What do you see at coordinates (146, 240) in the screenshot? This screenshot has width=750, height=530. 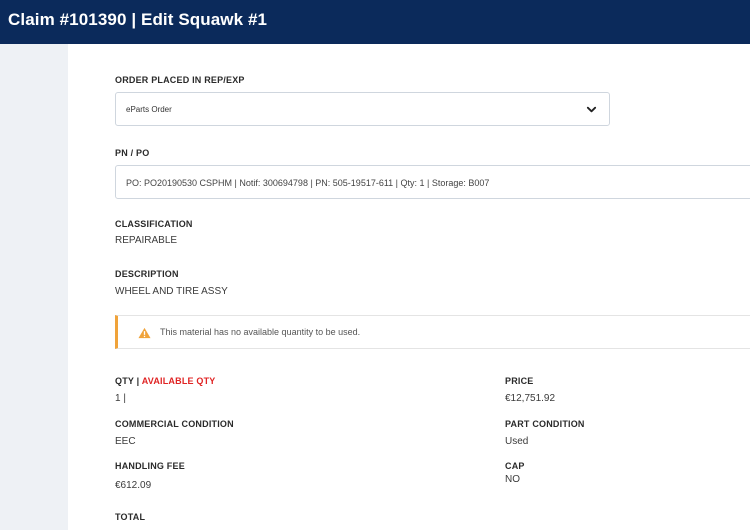 I see `classification-value: REPAIRABLE` at bounding box center [146, 240].